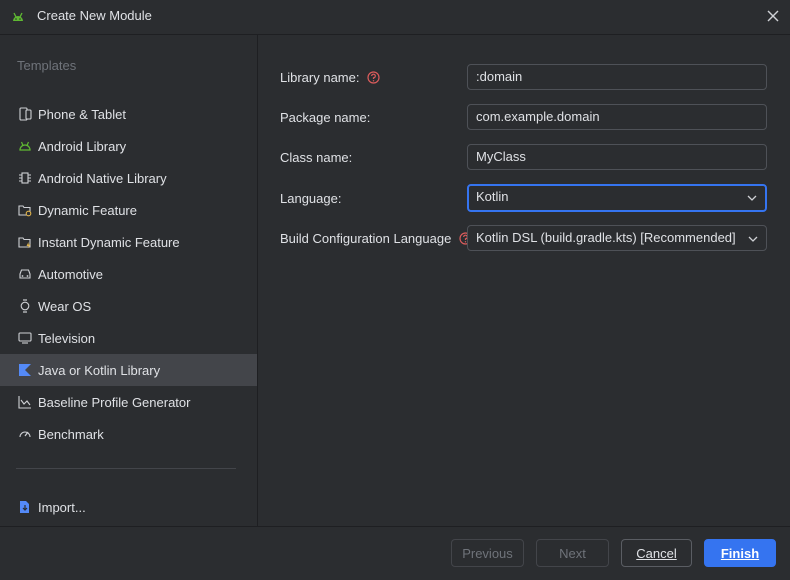 Image resolution: width=790 pixels, height=580 pixels. What do you see at coordinates (67, 338) in the screenshot?
I see `sidebar-item-label: Television` at bounding box center [67, 338].